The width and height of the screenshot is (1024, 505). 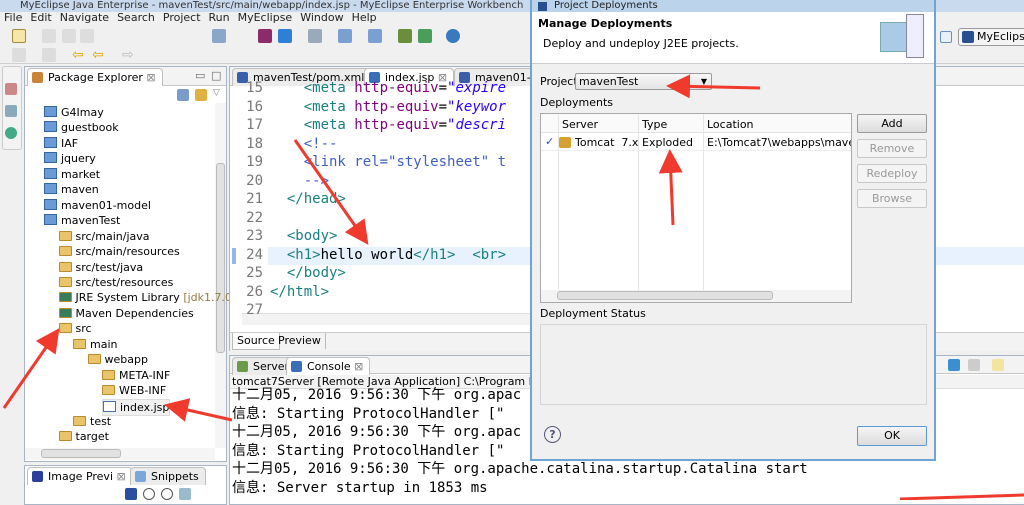 What do you see at coordinates (549, 141) in the screenshot?
I see `check-icon: ✓` at bounding box center [549, 141].